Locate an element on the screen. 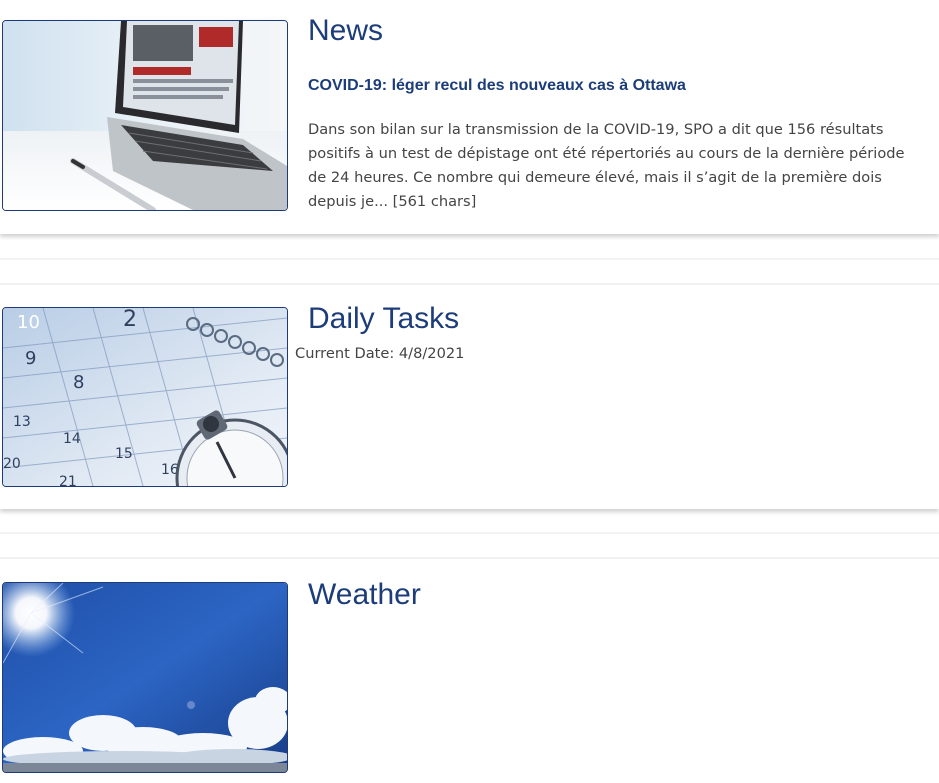 Image resolution: width=939 pixels, height=783 pixels. svg-text: 8 is located at coordinates (78, 382).